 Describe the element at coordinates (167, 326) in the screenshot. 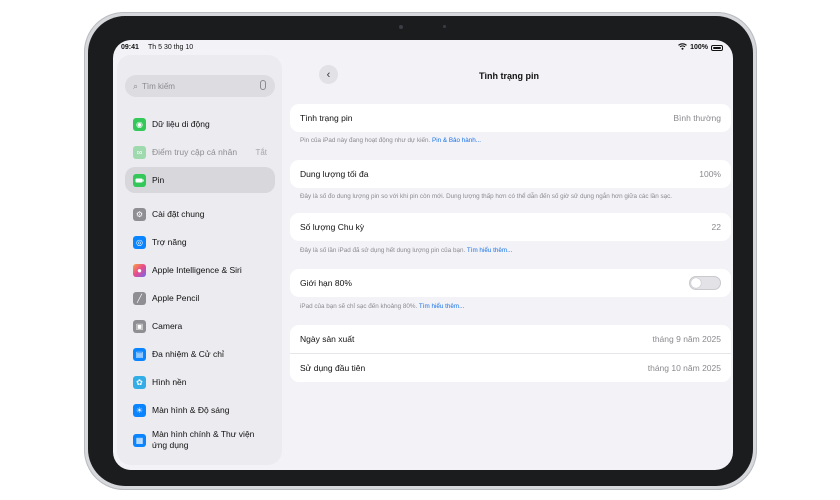

I see `sidebar-item-label: Camera` at that location.